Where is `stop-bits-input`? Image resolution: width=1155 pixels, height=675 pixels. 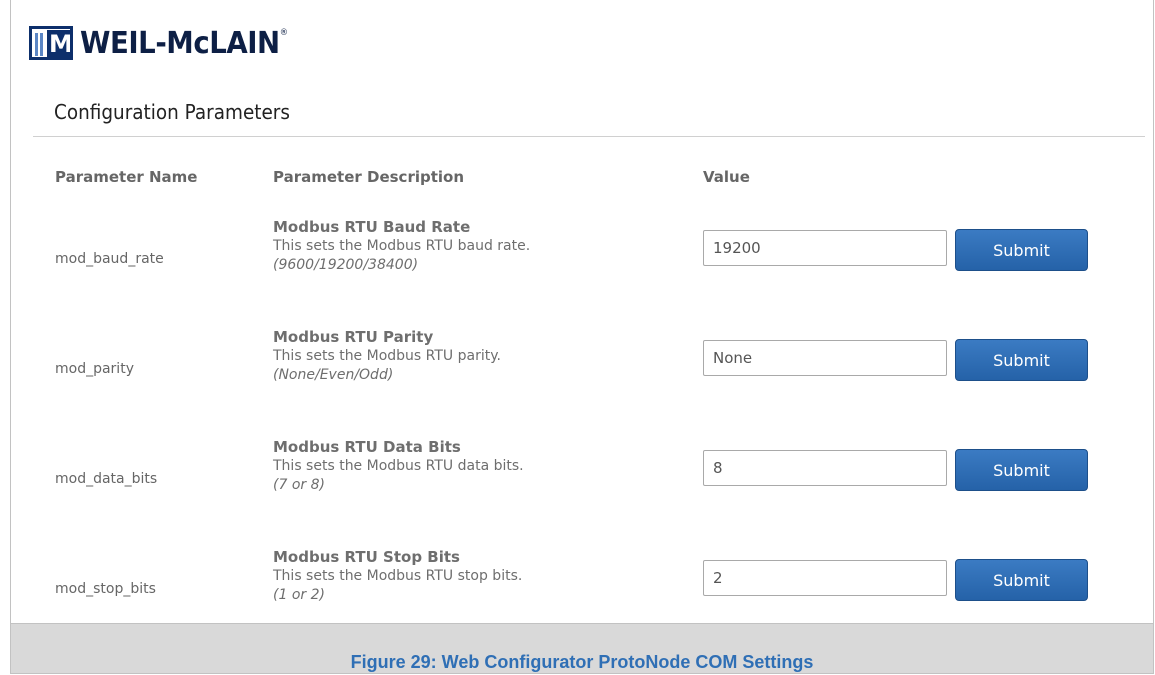 stop-bits-input is located at coordinates (825, 578).